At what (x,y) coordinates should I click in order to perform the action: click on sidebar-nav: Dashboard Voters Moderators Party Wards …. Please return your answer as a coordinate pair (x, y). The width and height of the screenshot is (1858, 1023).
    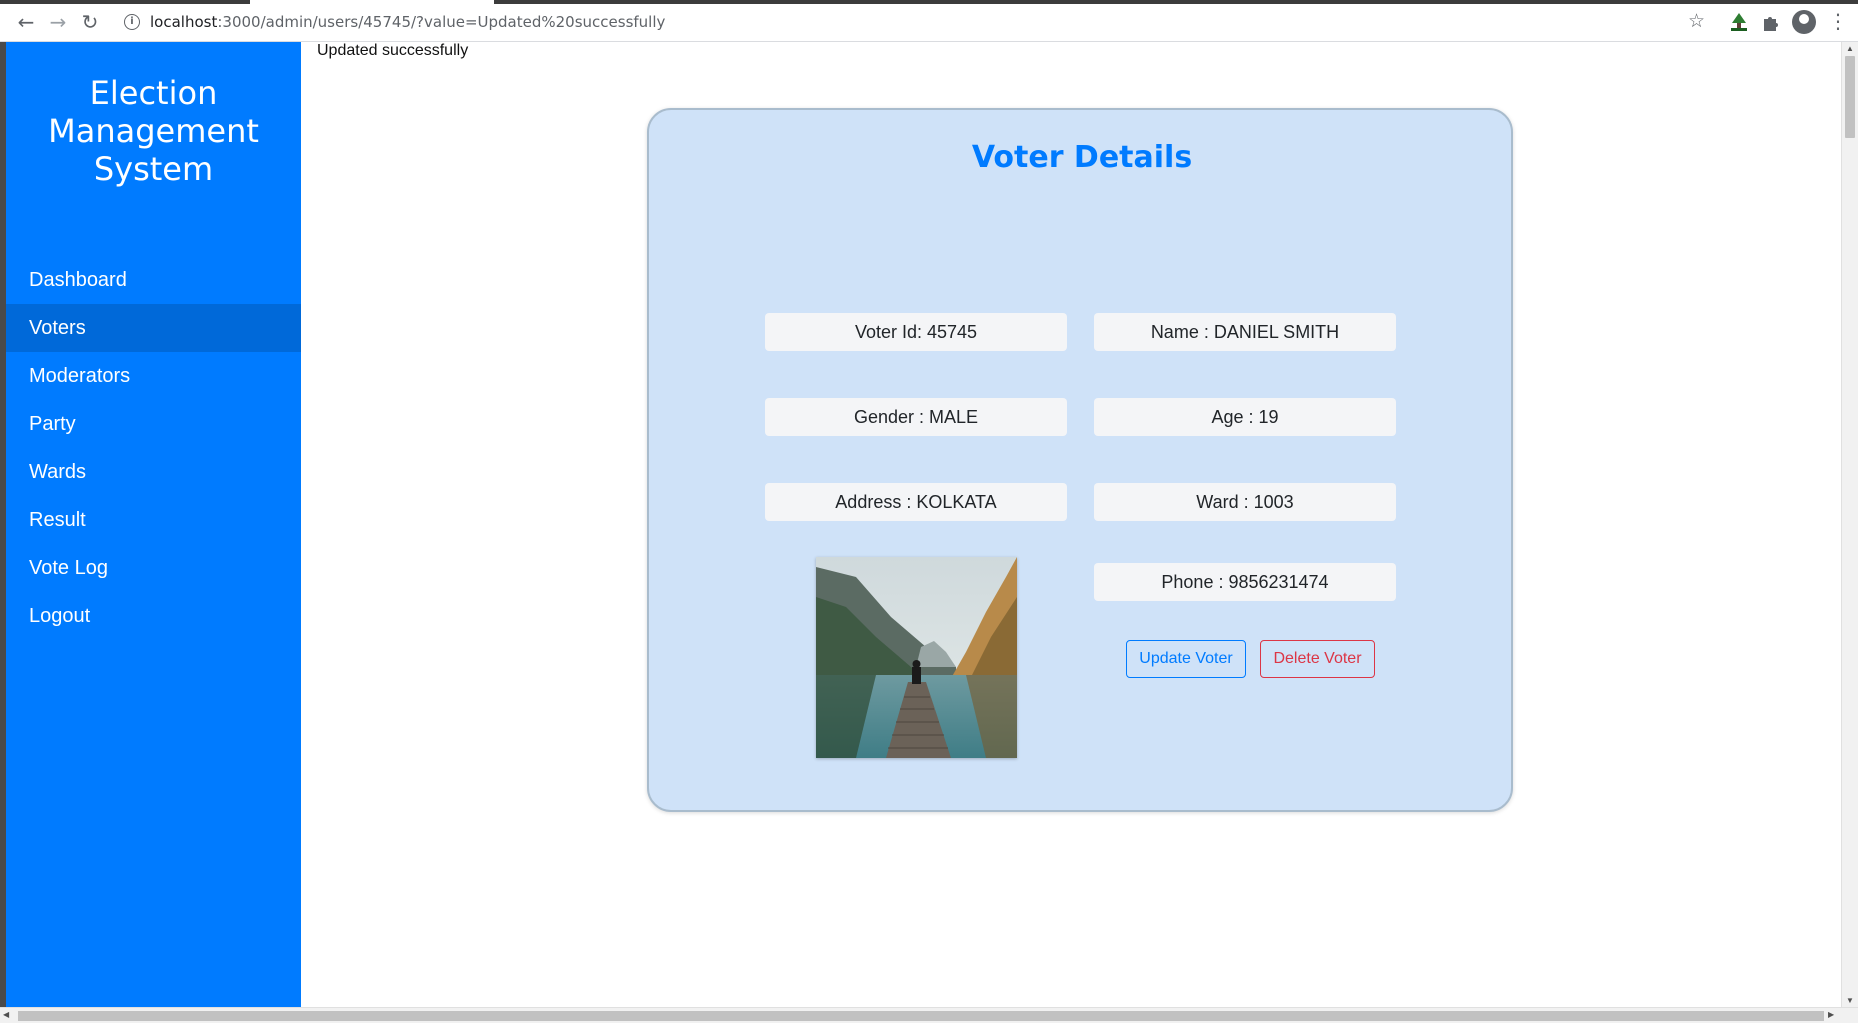
    Looking at the image, I should click on (153, 448).